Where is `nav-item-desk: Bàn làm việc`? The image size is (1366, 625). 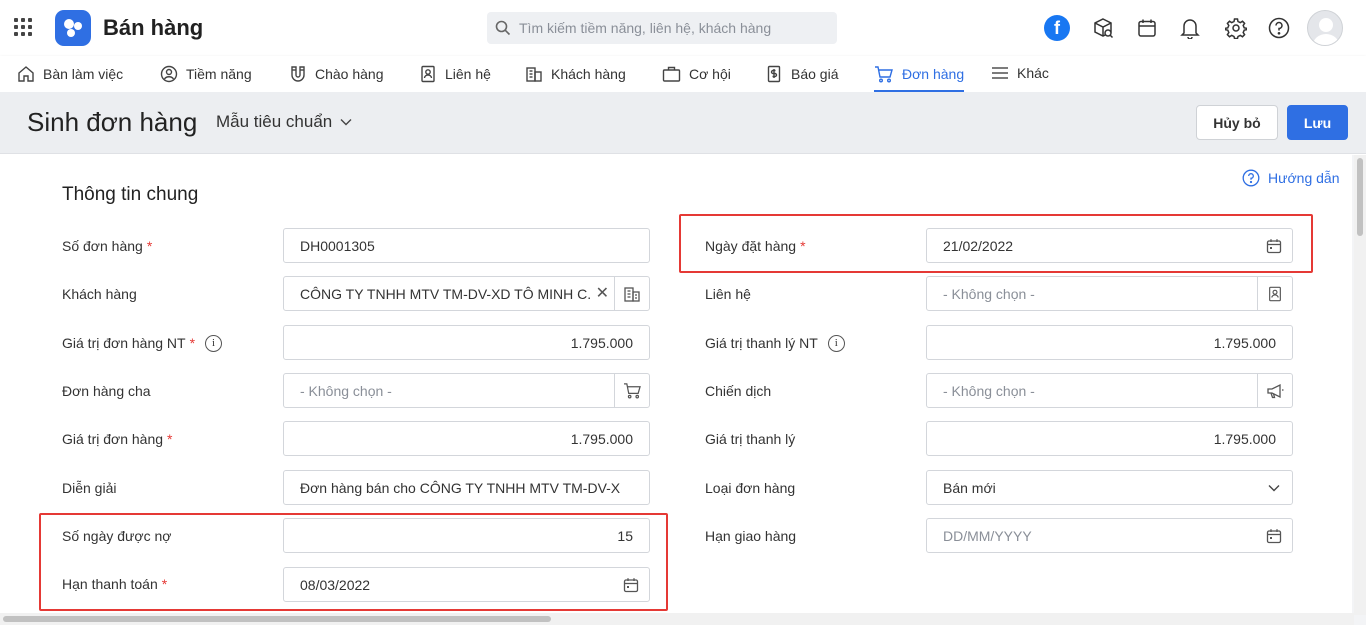 nav-item-desk: Bàn làm việc is located at coordinates (70, 74).